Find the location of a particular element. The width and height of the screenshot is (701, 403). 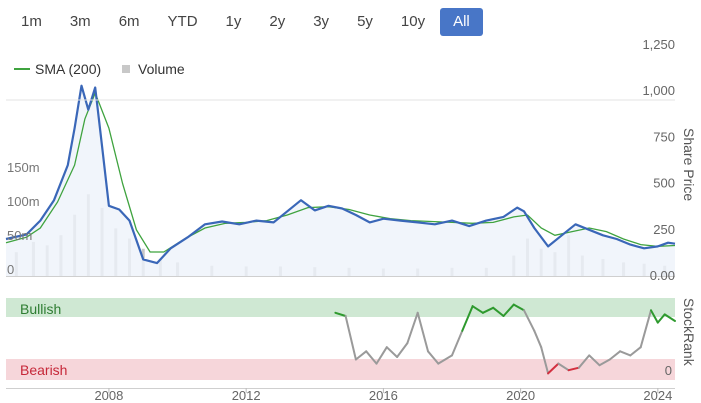

price-y-tick: 0.00 is located at coordinates (662, 275).